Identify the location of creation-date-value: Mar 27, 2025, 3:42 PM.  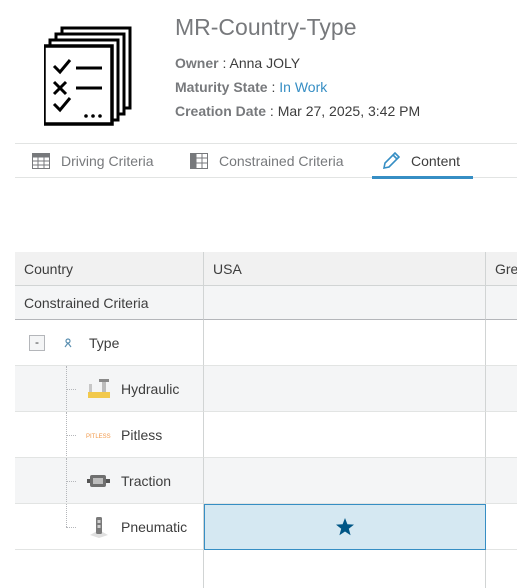
(349, 111).